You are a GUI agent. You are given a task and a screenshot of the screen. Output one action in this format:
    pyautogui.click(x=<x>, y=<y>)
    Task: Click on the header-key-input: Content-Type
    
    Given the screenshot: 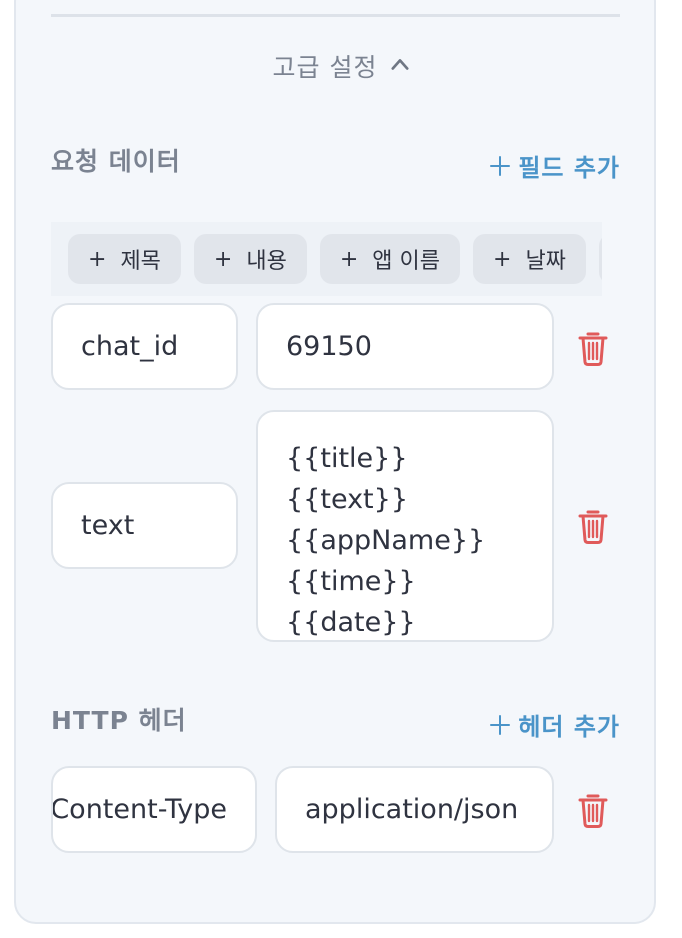 What is the action you would take?
    pyautogui.click(x=154, y=809)
    